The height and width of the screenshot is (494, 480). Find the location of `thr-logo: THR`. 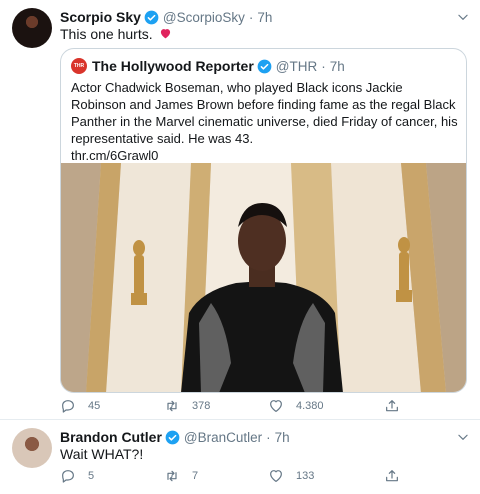

thr-logo: THR is located at coordinates (79, 66).